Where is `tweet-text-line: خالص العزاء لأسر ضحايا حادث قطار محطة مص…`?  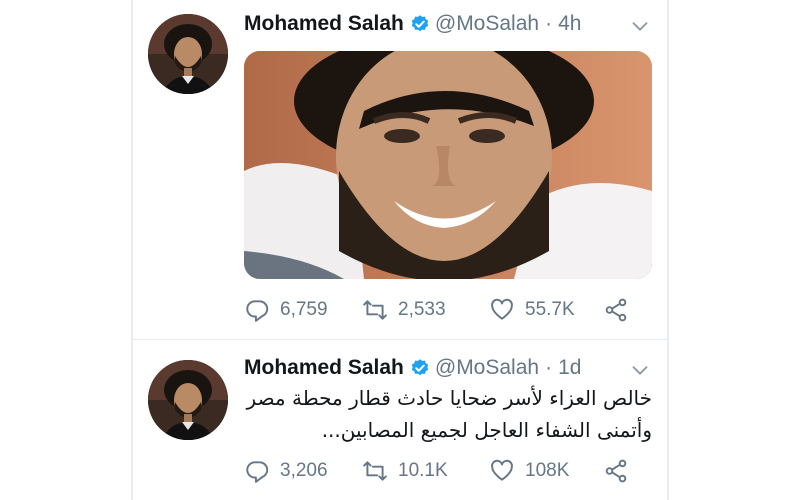 tweet-text-line: خالص العزاء لأسر ضحايا حادث قطار محطة مص… is located at coordinates (449, 398).